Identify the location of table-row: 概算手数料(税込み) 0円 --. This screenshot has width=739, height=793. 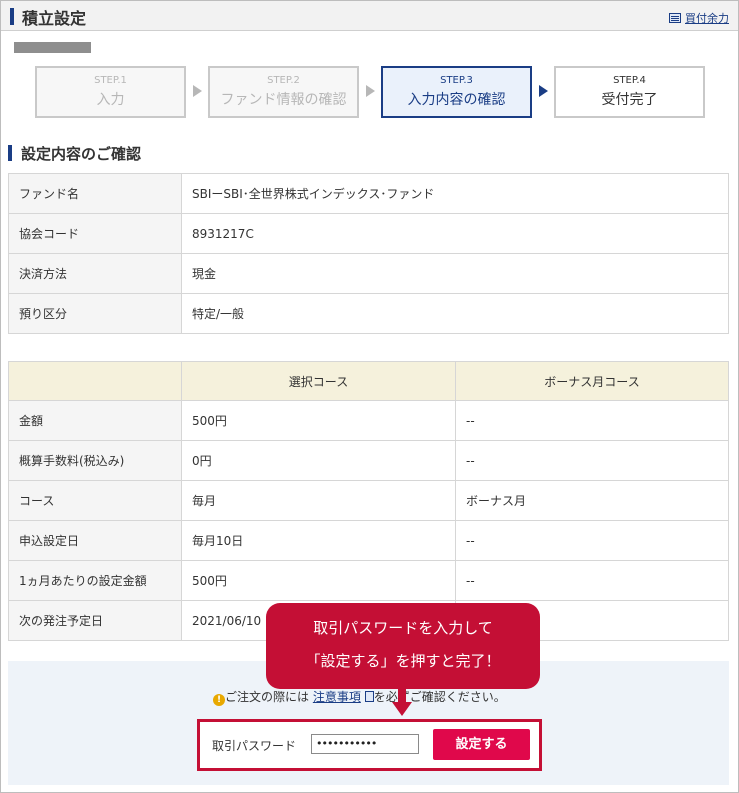
(368, 460).